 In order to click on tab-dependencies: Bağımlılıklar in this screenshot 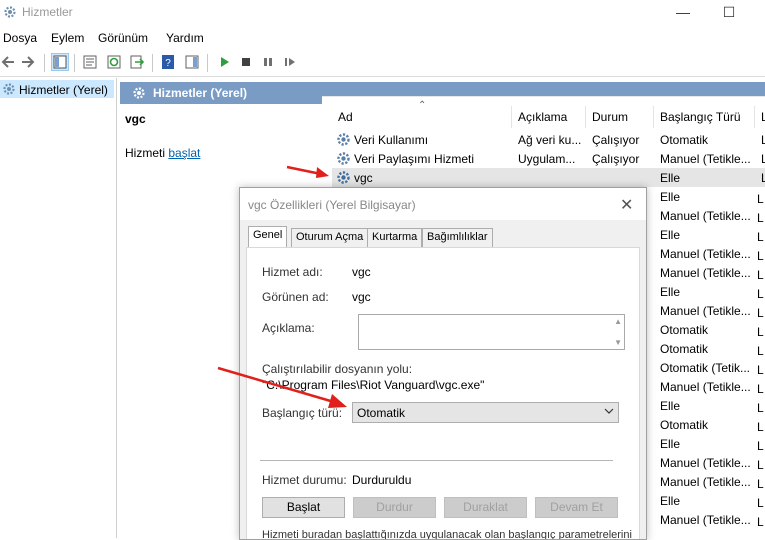, I will do `click(457, 238)`.